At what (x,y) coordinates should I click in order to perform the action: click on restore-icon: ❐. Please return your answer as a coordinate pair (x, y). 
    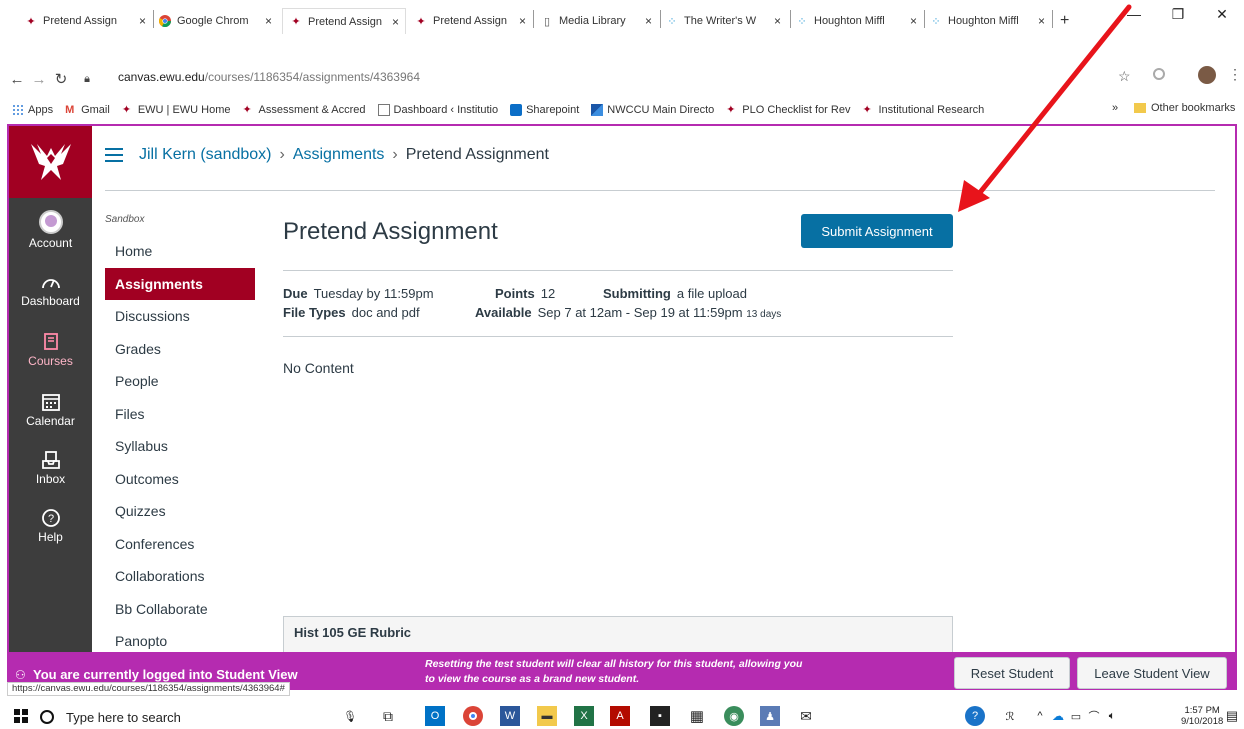
    Looking at the image, I should click on (1178, 14).